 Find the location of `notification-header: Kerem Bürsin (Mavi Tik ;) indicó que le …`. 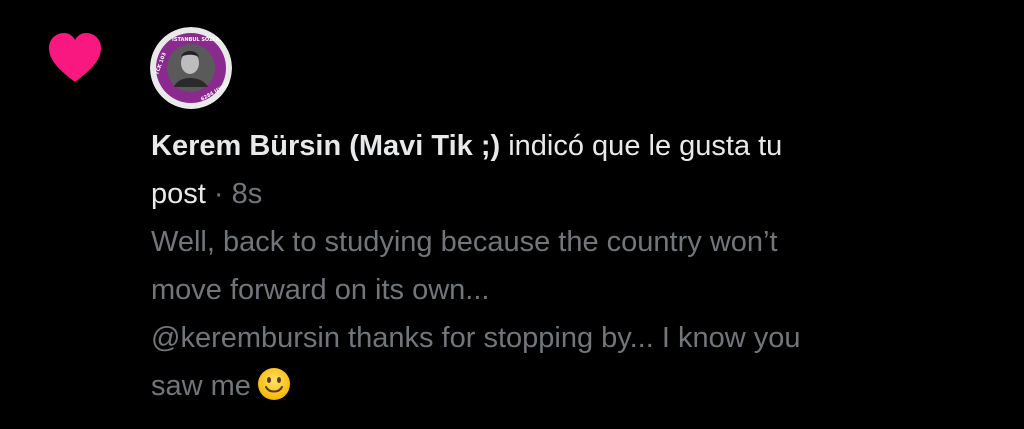

notification-header: Kerem Bürsin (Mavi Tik ;) indicó que le … is located at coordinates (571, 146).